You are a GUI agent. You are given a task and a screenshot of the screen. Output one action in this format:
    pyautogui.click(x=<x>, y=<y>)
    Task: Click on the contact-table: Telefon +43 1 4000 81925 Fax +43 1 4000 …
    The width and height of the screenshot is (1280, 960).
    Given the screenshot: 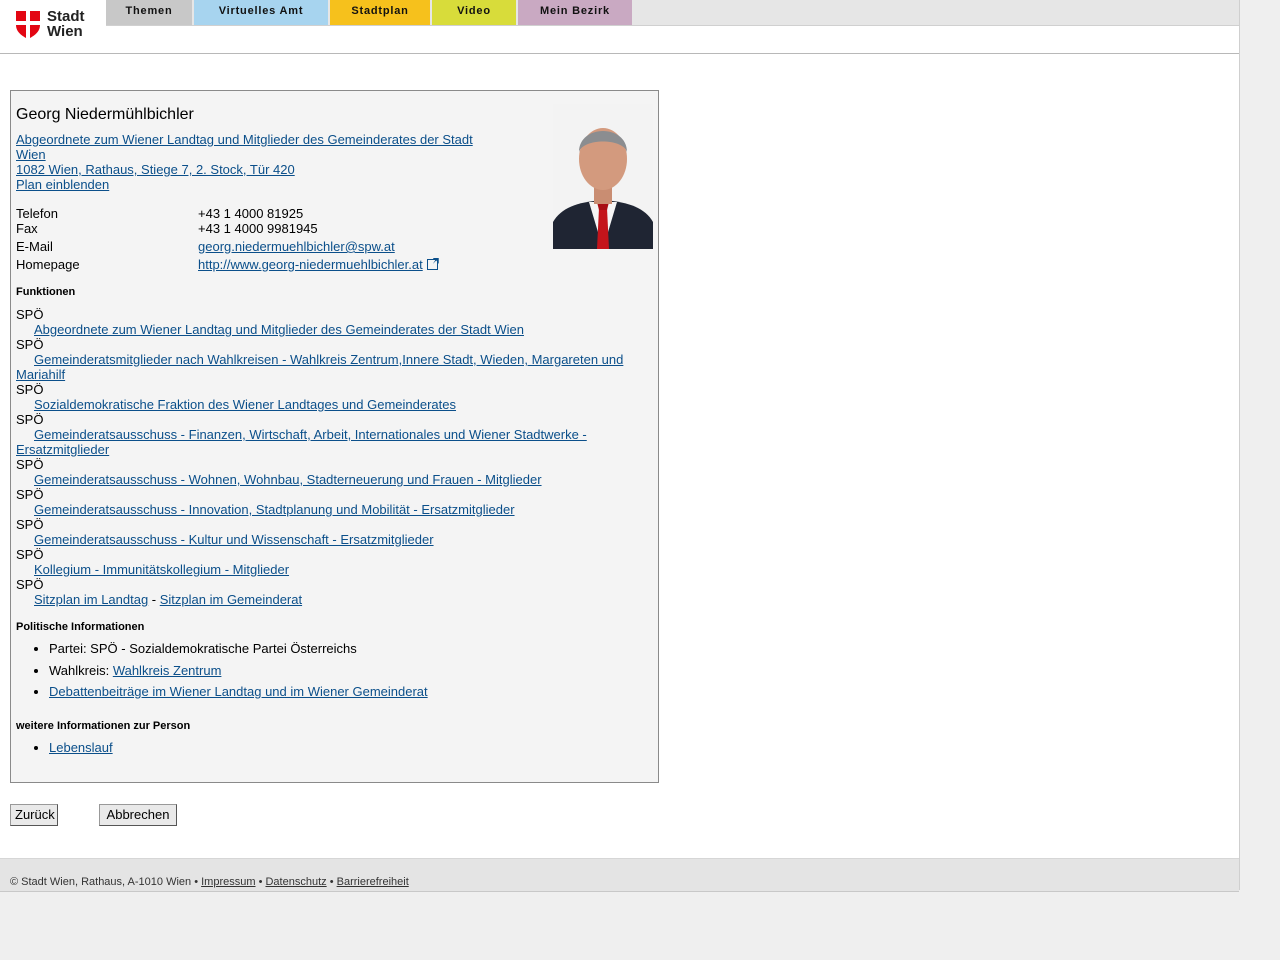 What is the action you would take?
    pyautogui.click(x=316, y=239)
    